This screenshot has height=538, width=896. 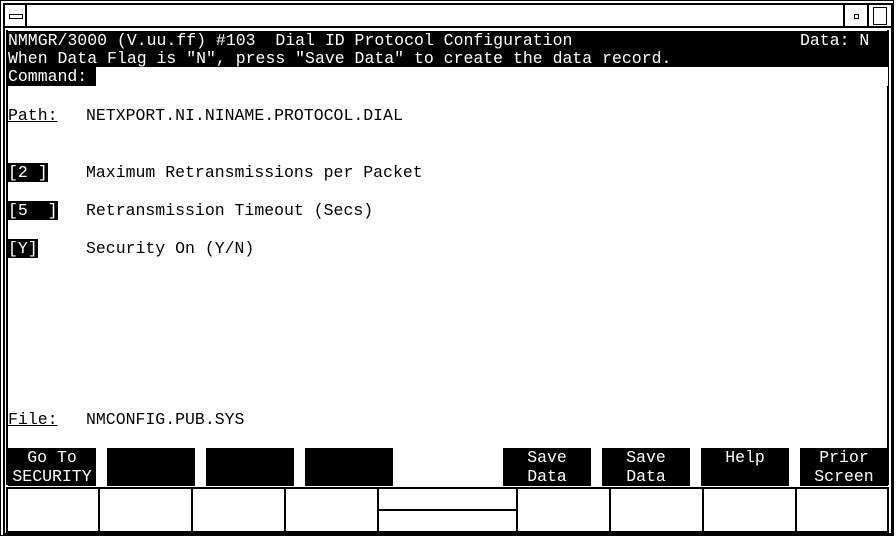 What do you see at coordinates (547, 467) in the screenshot?
I see `function-key-5: Save Data` at bounding box center [547, 467].